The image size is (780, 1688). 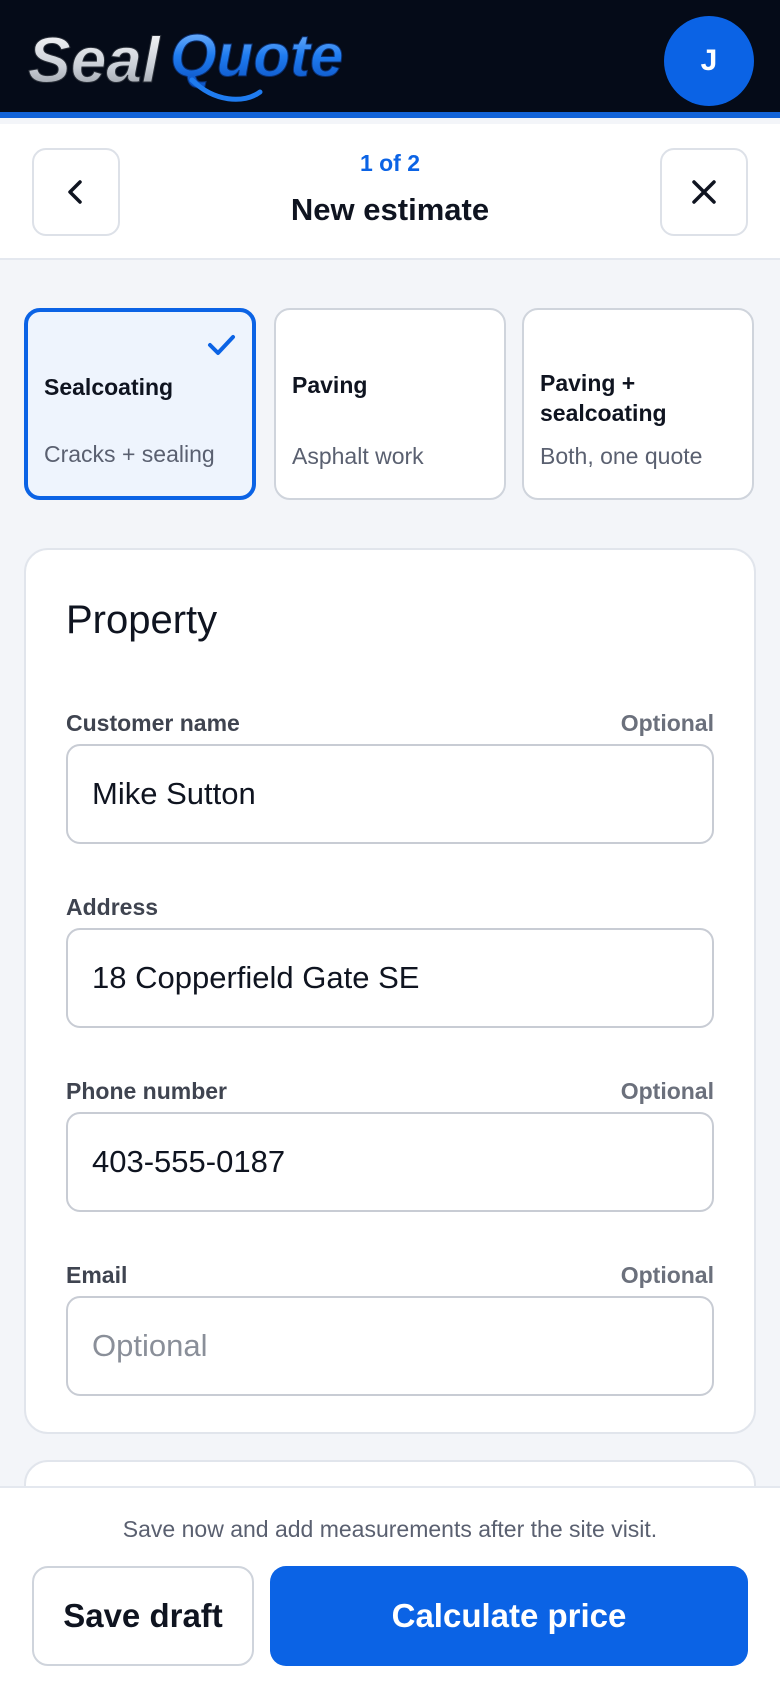 I want to click on email-label: Email, so click(x=97, y=1275).